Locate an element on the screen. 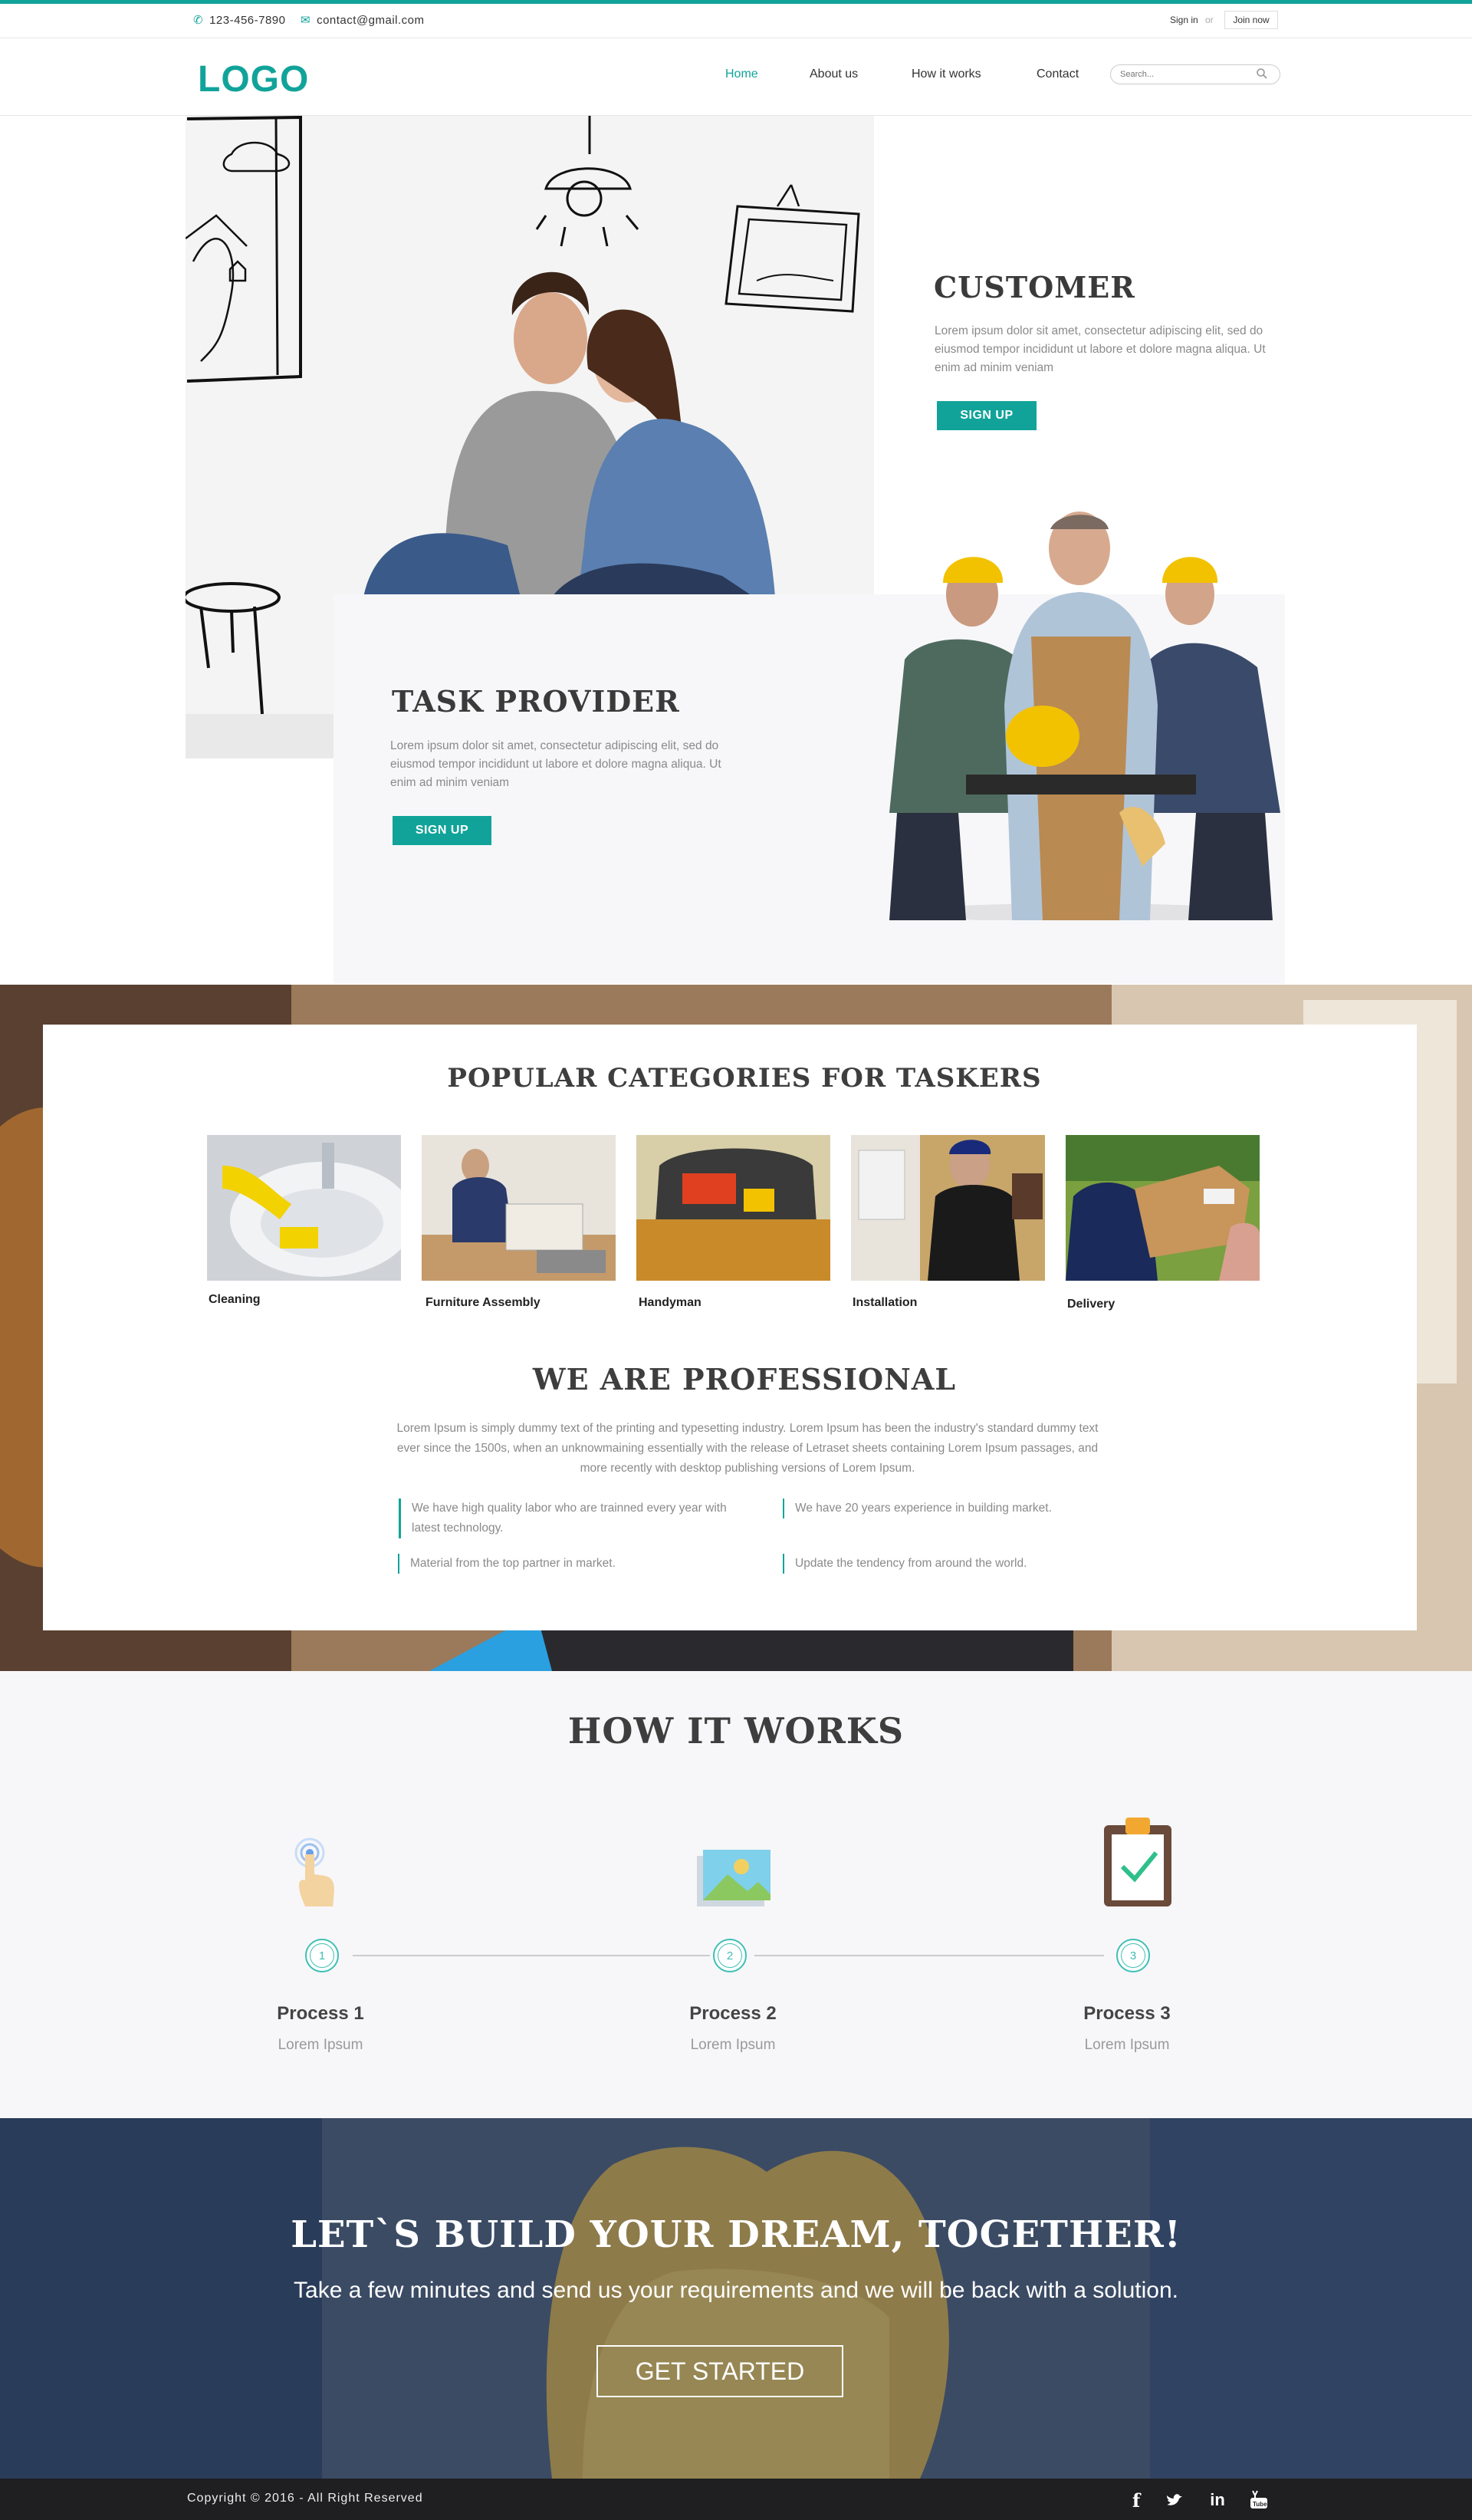  customer-title: CUSTOMER is located at coordinates (1034, 287).